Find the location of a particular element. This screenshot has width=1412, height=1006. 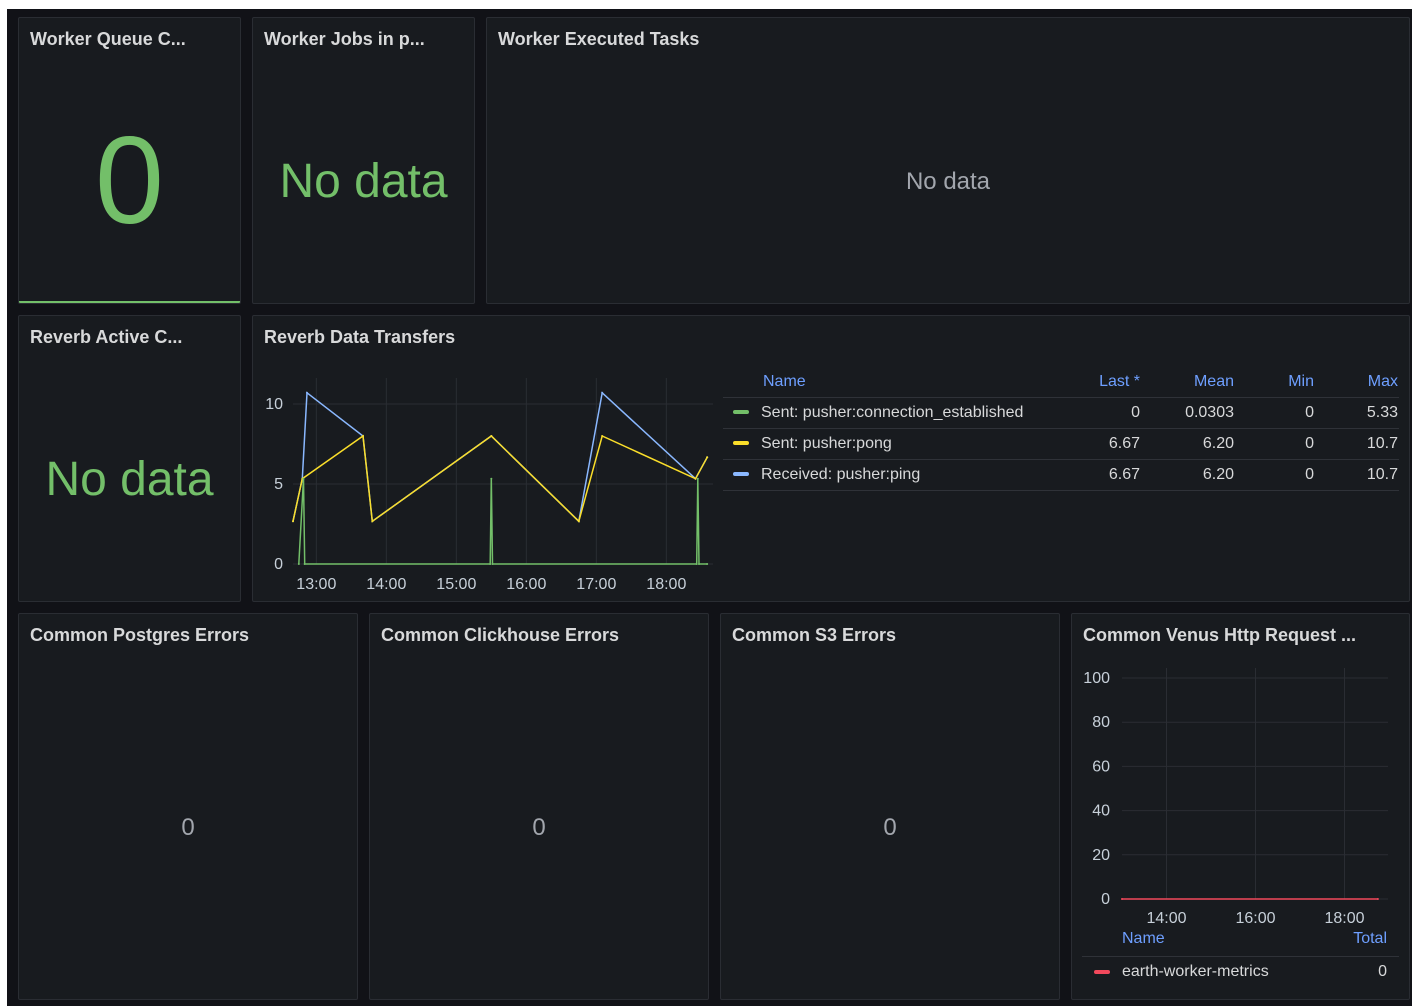

legend-total: 0 is located at coordinates (1382, 971).